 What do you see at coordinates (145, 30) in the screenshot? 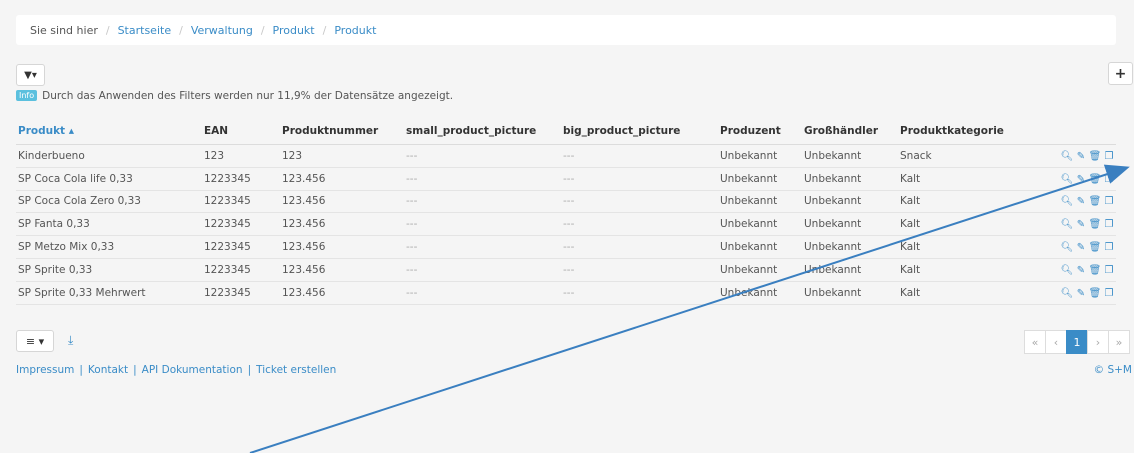
I see `breadcrumb-startseite: Startseite` at bounding box center [145, 30].